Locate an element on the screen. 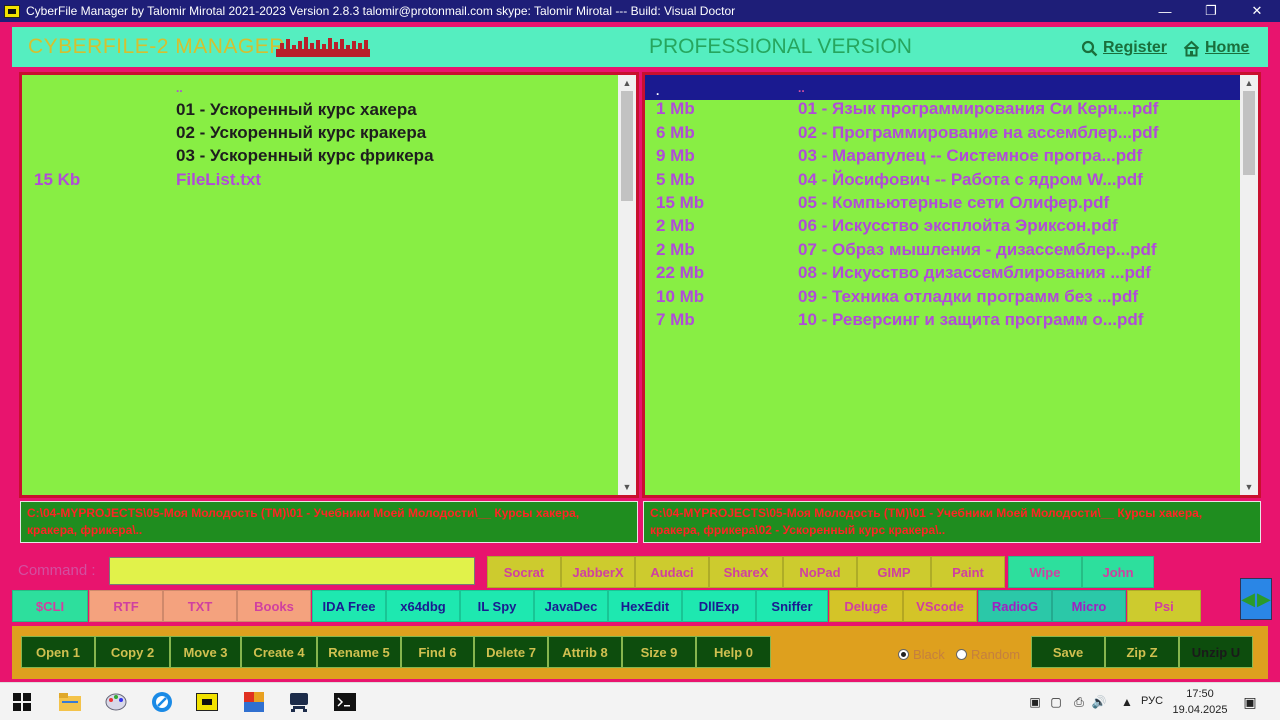 This screenshot has height=720, width=1280. tool-button-micro: Micro is located at coordinates (1089, 606).